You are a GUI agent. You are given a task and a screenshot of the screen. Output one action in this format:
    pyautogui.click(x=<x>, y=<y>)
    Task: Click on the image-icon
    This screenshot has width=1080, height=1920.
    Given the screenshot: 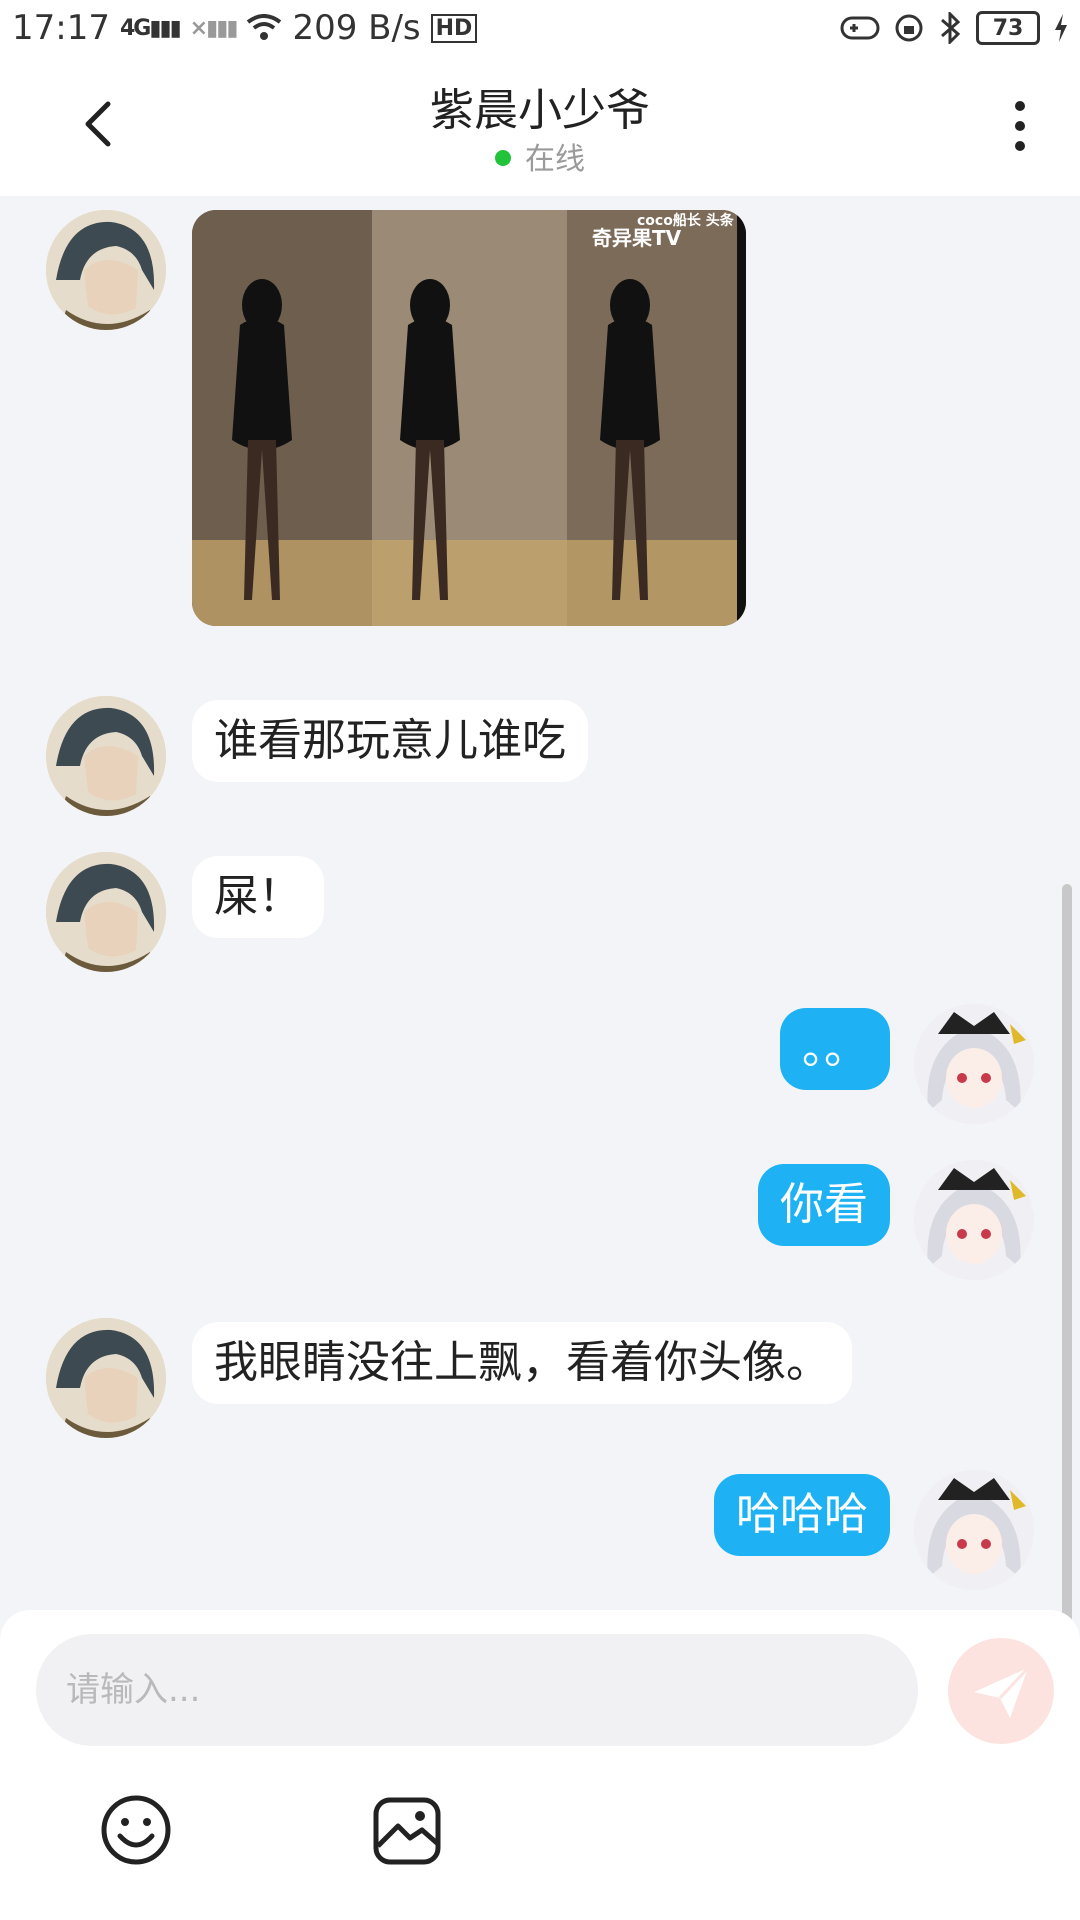 What is the action you would take?
    pyautogui.click(x=407, y=1831)
    